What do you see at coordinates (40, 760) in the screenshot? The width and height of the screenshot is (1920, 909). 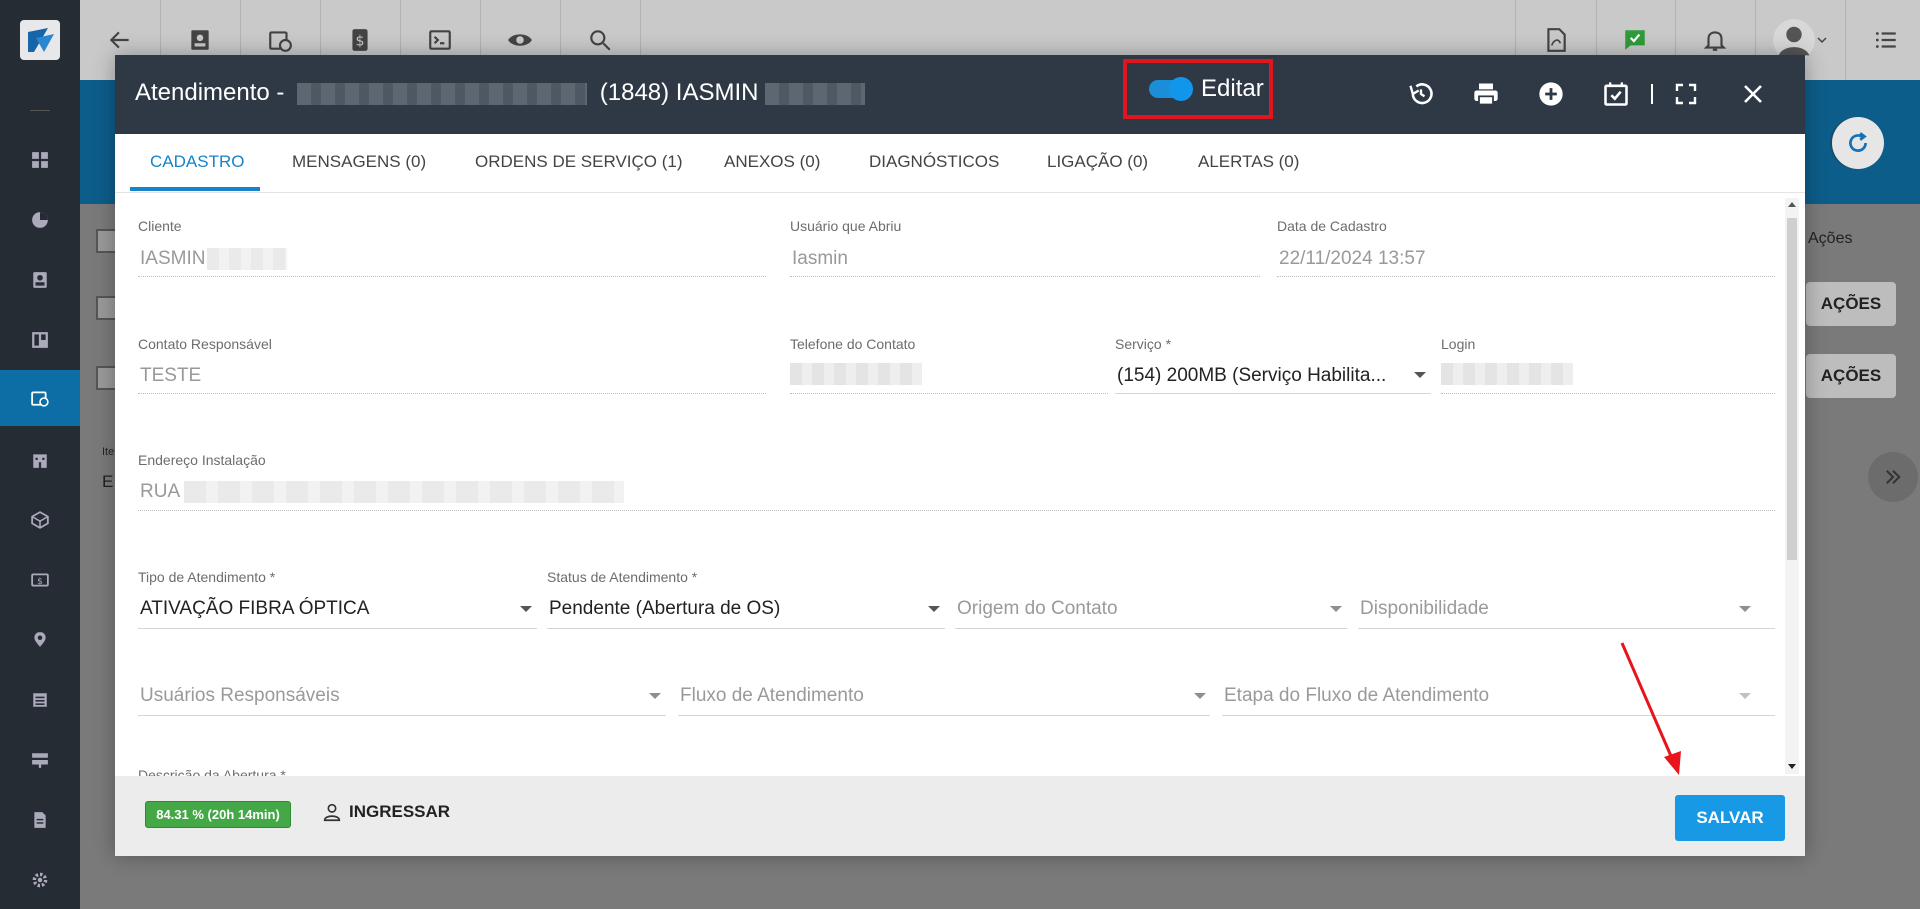 I see `sidebar-item-servers` at bounding box center [40, 760].